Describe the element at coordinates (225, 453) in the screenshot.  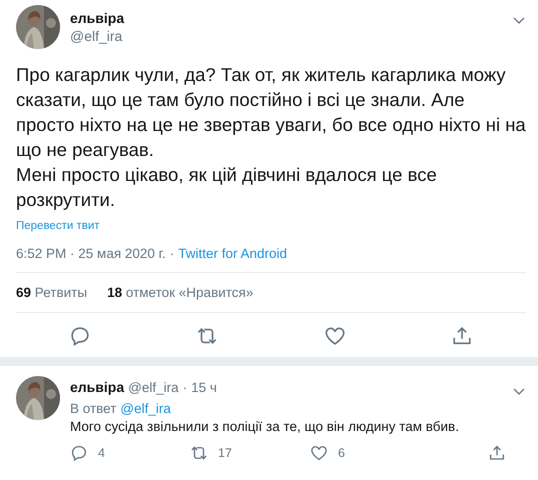
I see `action-count: 17` at that location.